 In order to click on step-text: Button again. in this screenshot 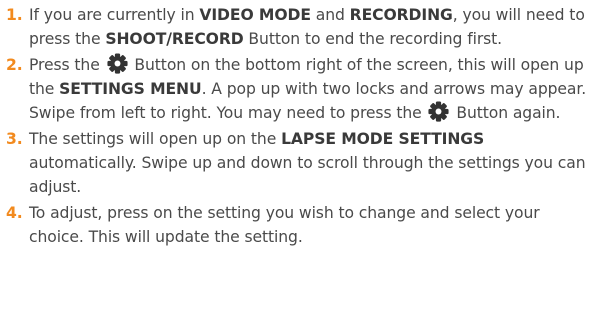, I will do `click(506, 113)`.